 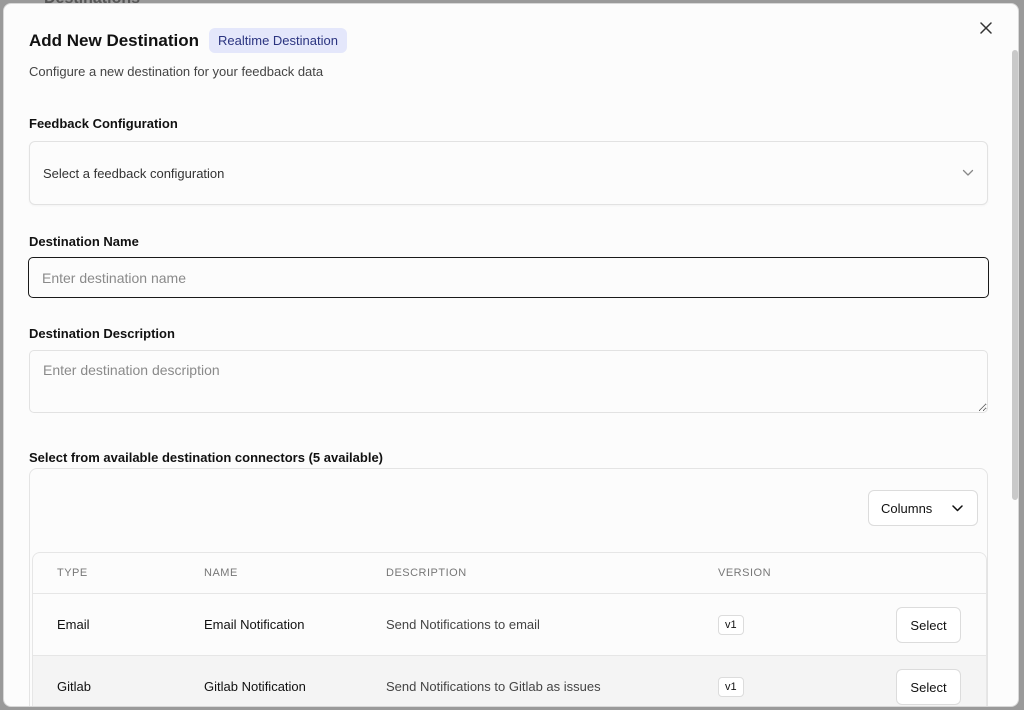 What do you see at coordinates (254, 624) in the screenshot?
I see `row-name: Email Notification` at bounding box center [254, 624].